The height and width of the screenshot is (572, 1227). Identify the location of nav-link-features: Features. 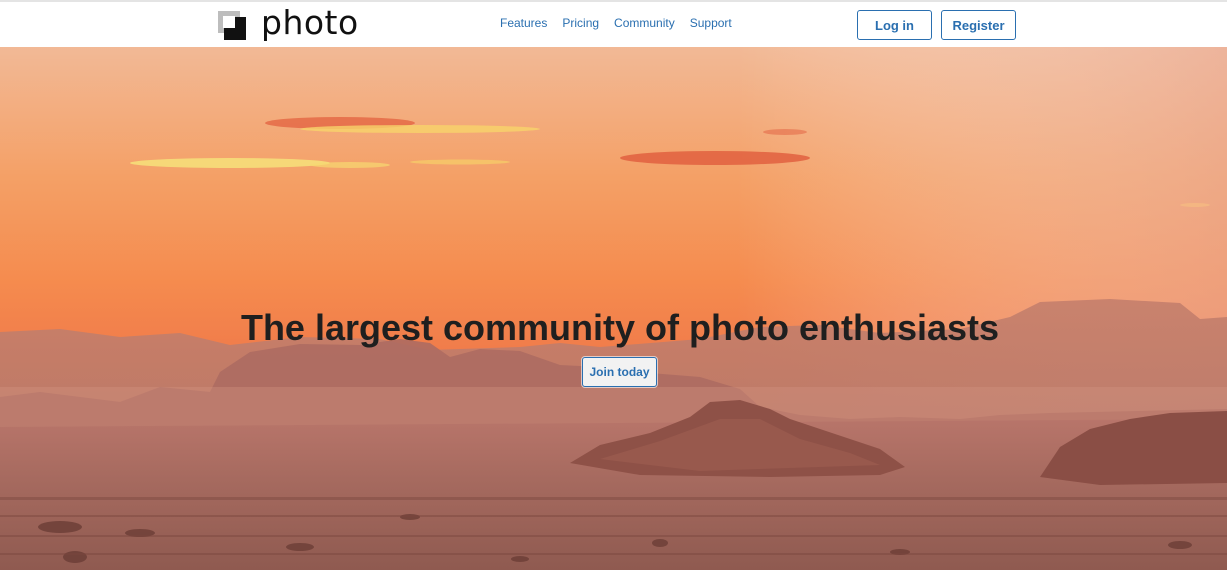
(523, 23).